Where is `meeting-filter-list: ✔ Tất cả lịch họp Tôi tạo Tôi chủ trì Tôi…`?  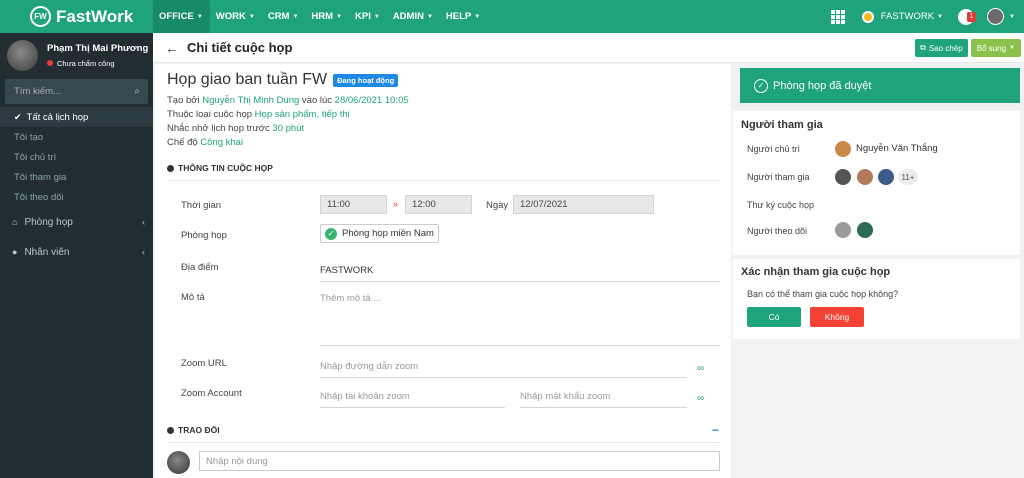
meeting-filter-list: ✔ Tất cả lịch họp Tôi tạo Tôi chủ trì Tôi… is located at coordinates (76, 157).